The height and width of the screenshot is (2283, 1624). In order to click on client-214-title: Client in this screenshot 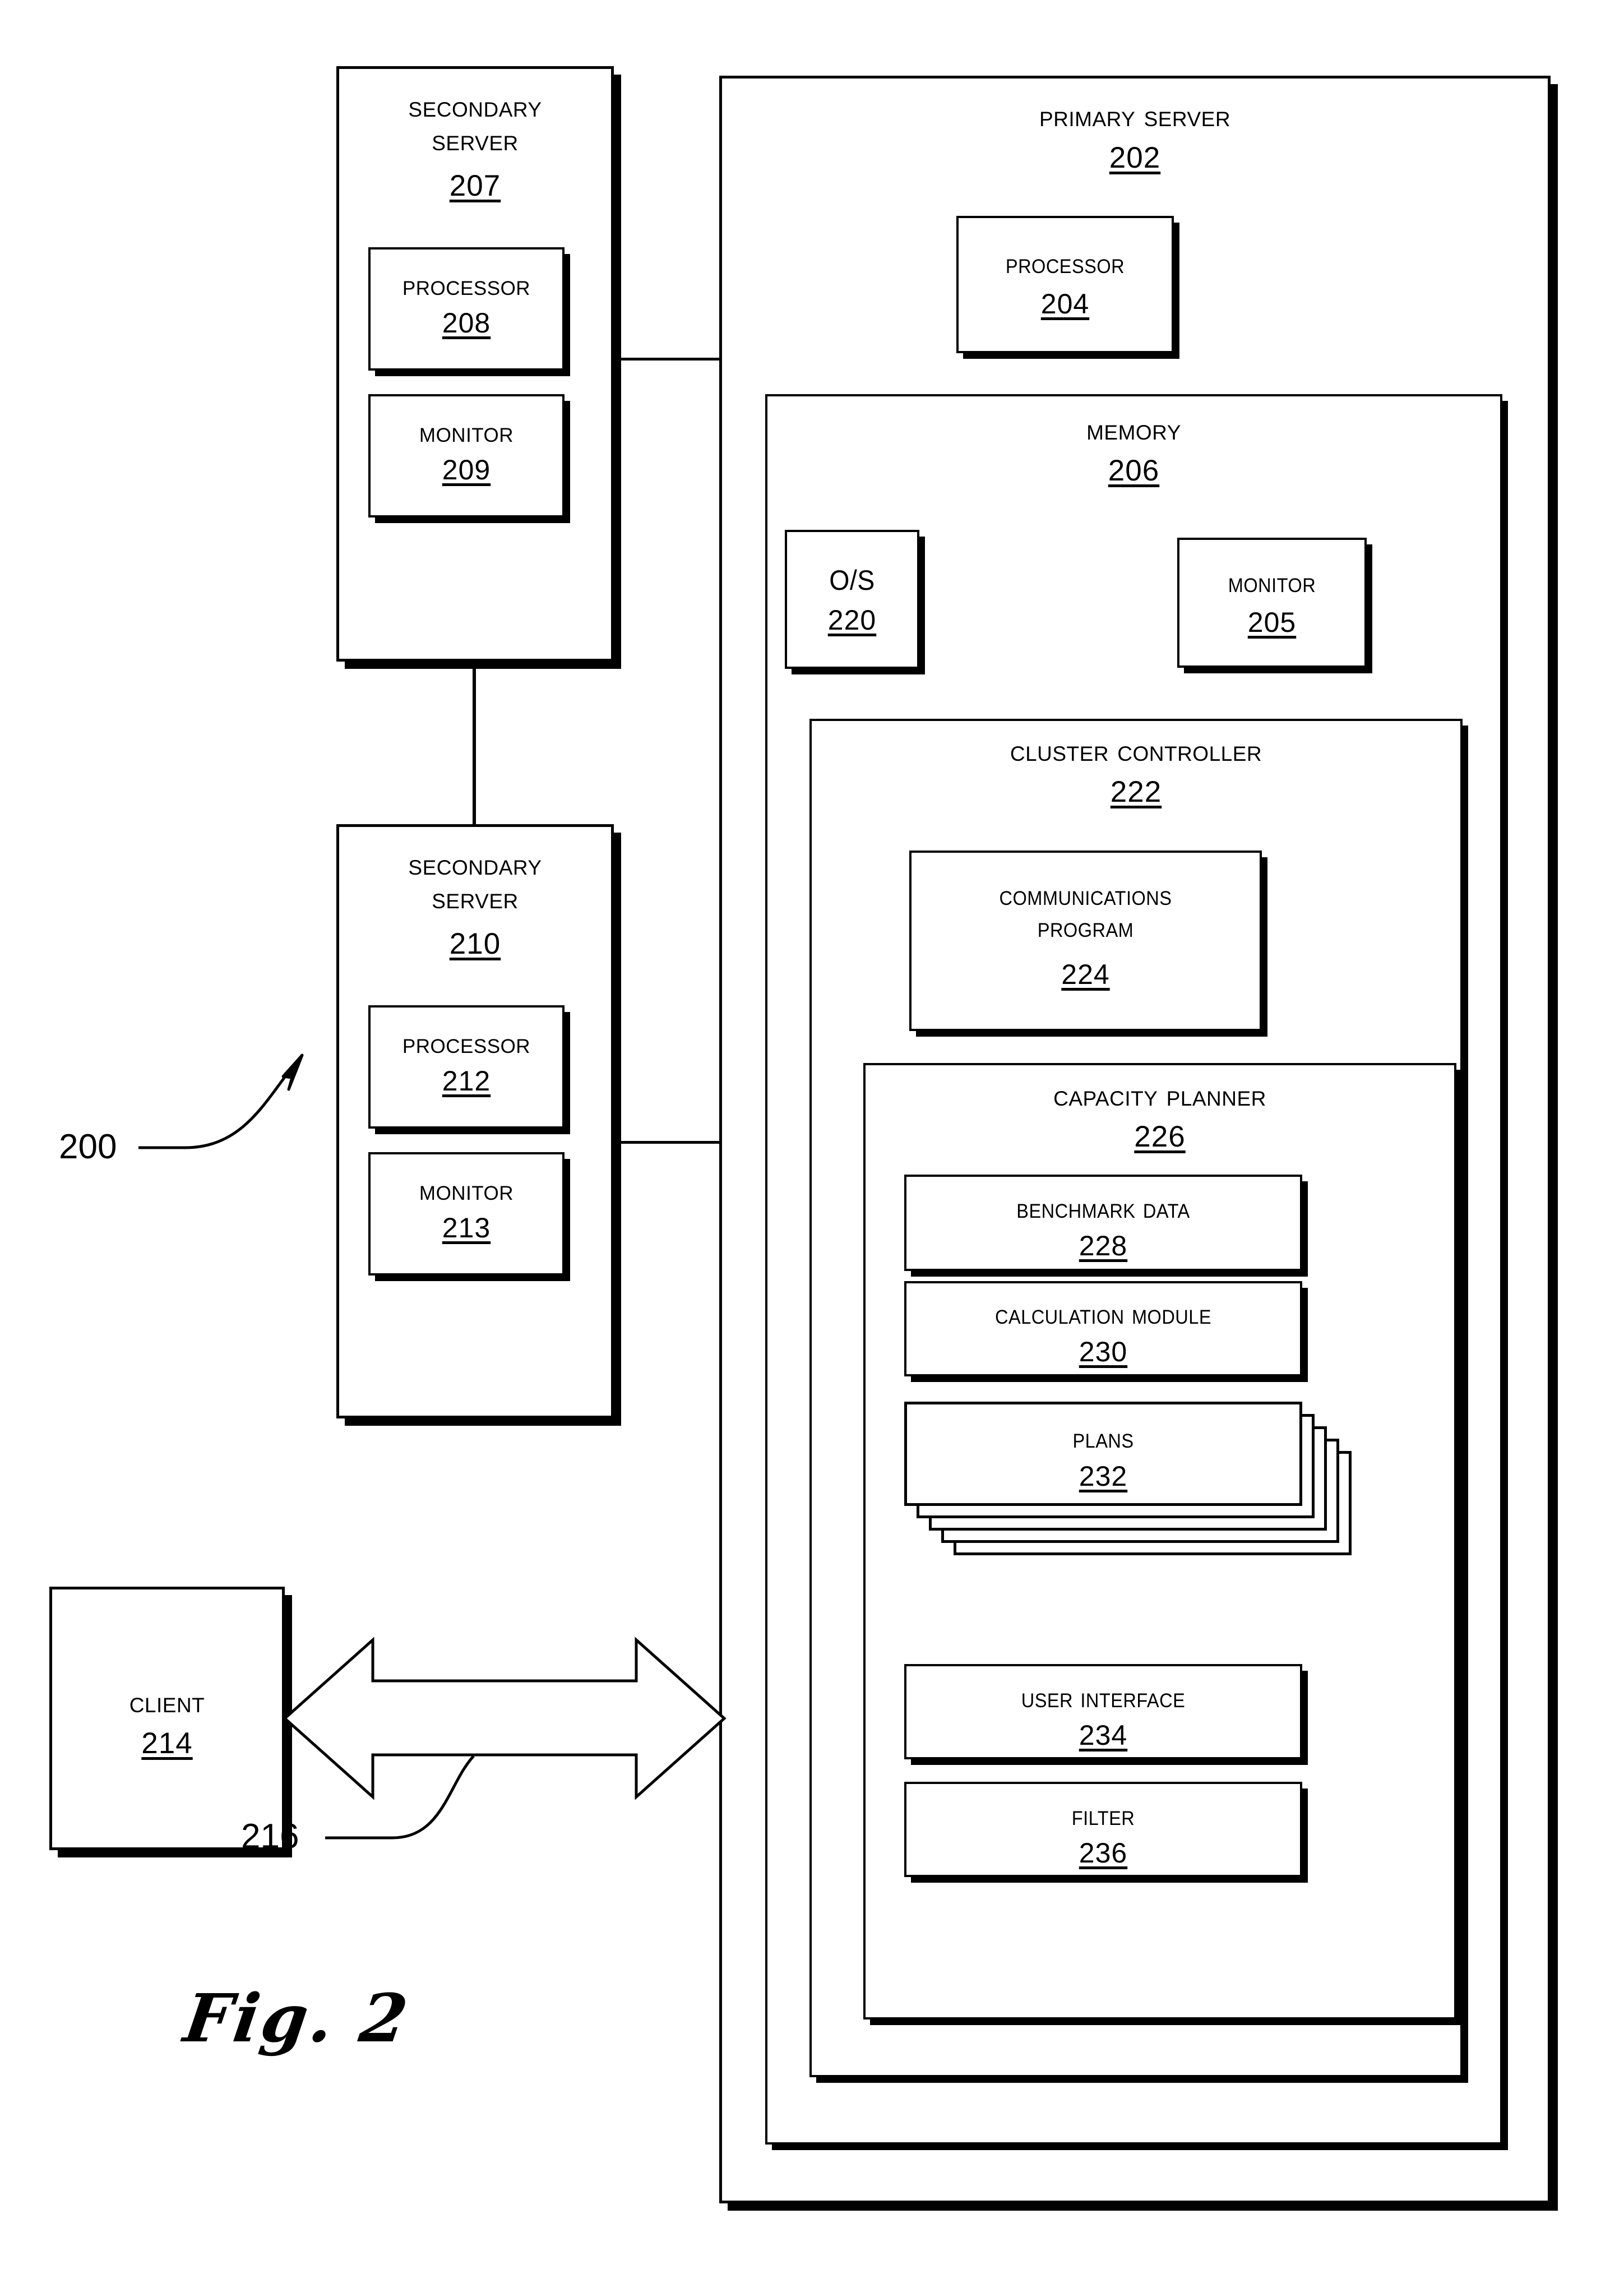, I will do `click(167, 1702)`.